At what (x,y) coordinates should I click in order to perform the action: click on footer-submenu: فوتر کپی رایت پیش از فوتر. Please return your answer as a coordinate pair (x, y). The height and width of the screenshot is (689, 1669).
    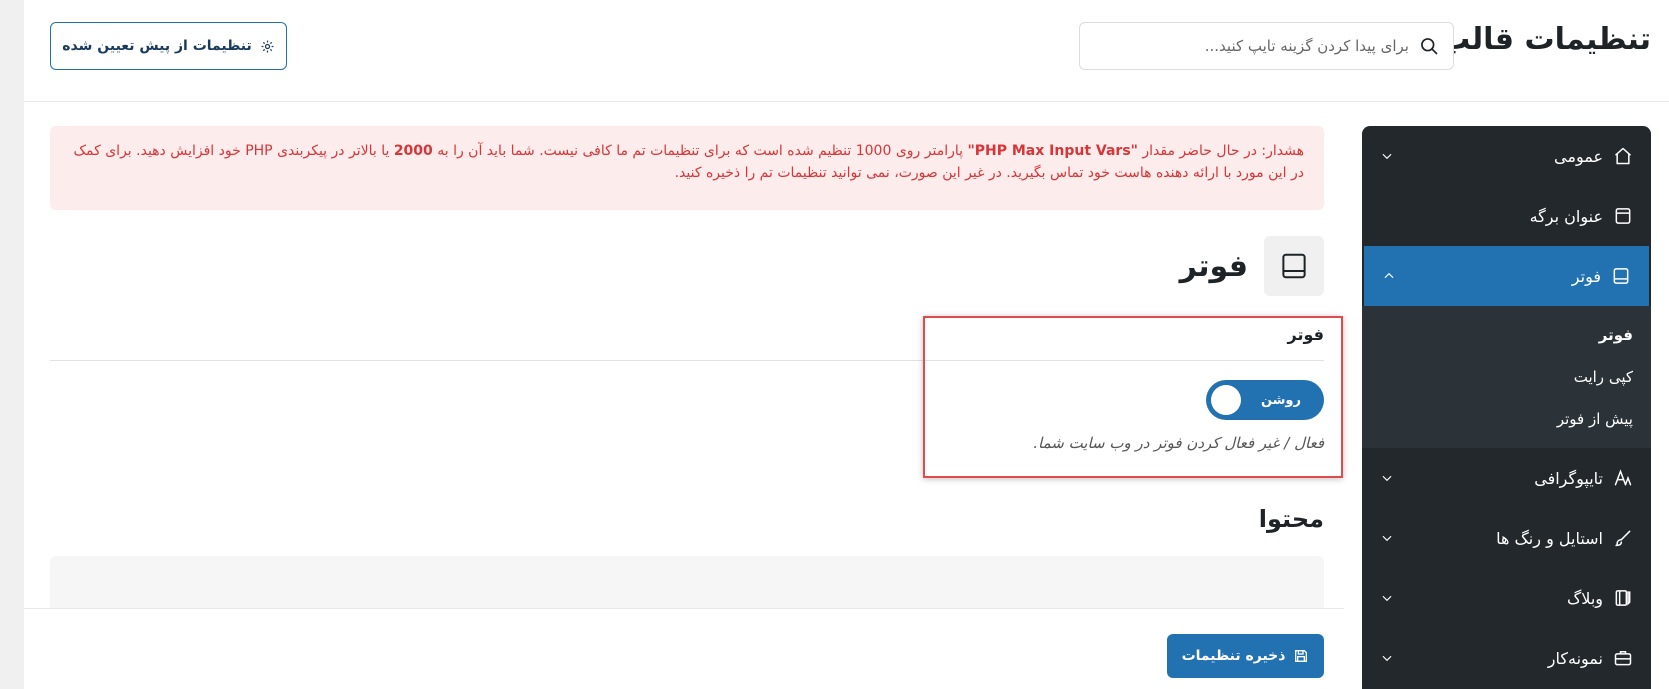
    Looking at the image, I should click on (1506, 377).